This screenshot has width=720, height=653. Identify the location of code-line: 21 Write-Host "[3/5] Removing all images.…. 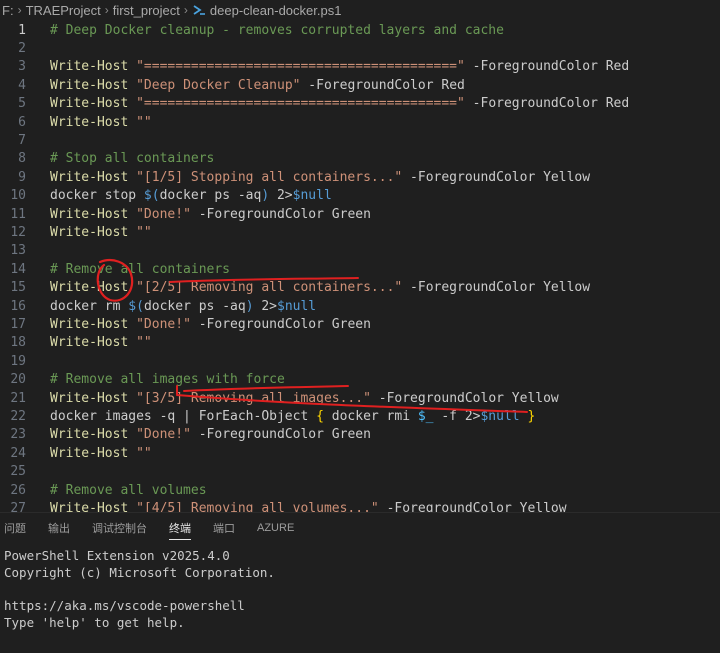
(360, 398).